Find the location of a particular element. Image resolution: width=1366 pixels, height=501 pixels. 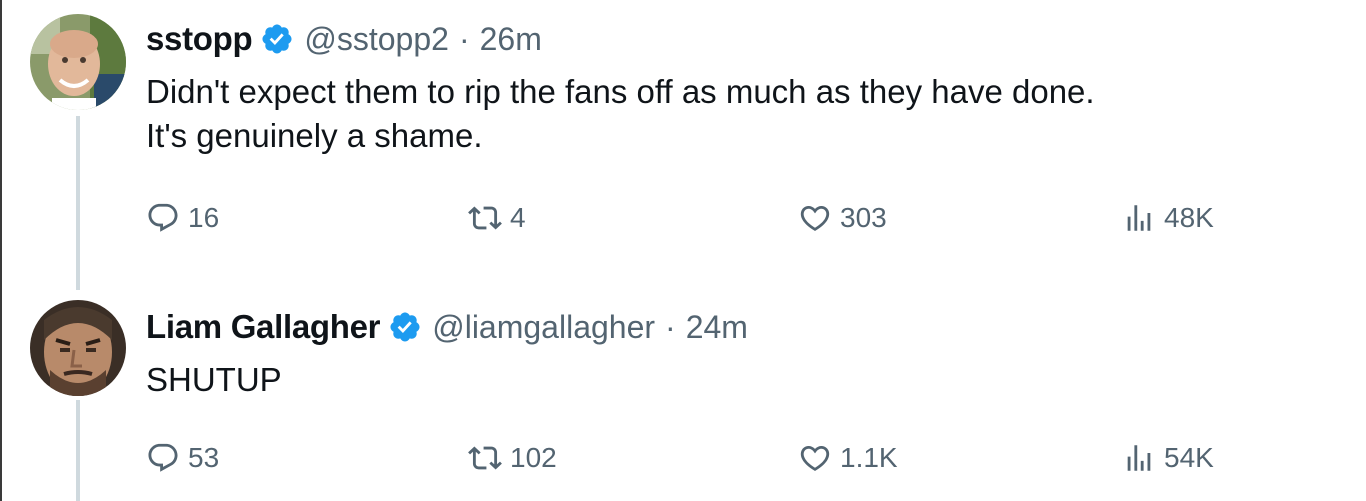

views-button: 54K is located at coordinates (1168, 458).